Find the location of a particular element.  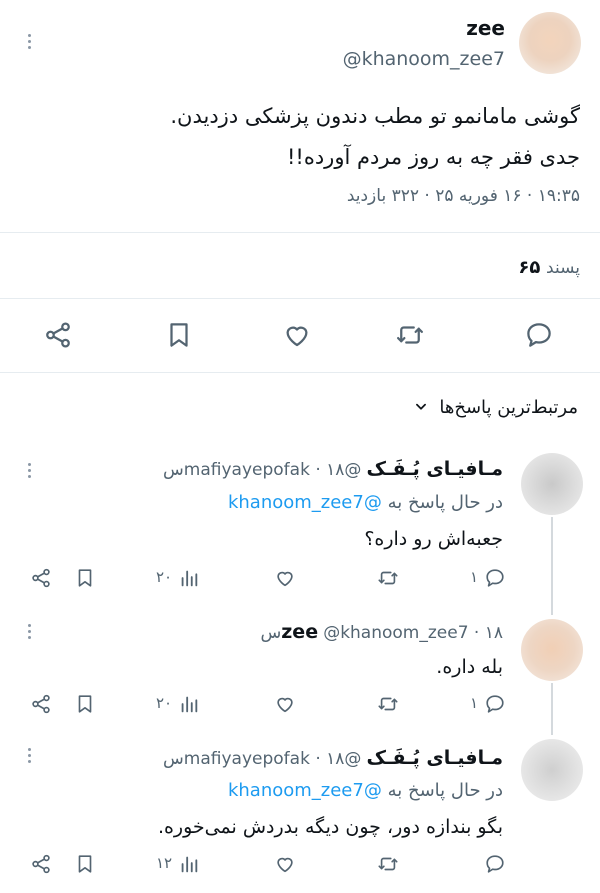

tweet-text-line-2: جدی فقر چه به روز مردم آورده!! is located at coordinates (433, 157).